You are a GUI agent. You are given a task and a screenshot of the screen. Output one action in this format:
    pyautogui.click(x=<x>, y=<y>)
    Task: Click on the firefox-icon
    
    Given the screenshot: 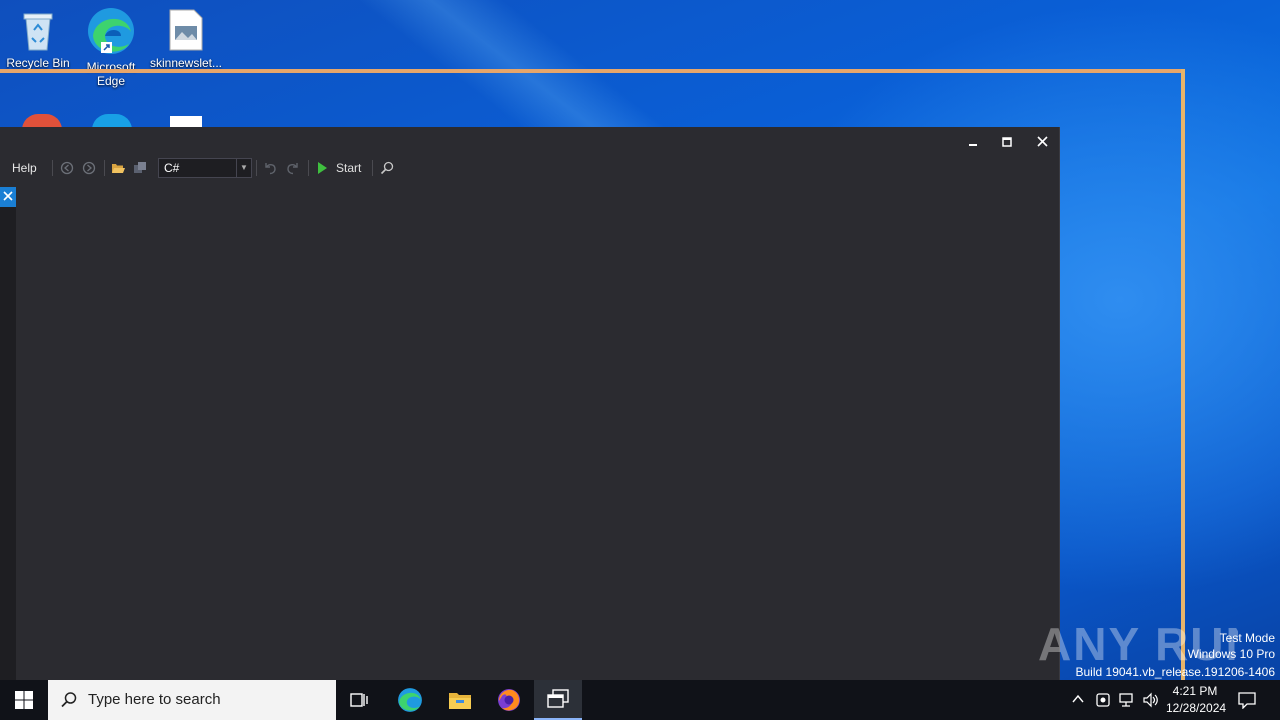 What is the action you would take?
    pyautogui.click(x=509, y=700)
    